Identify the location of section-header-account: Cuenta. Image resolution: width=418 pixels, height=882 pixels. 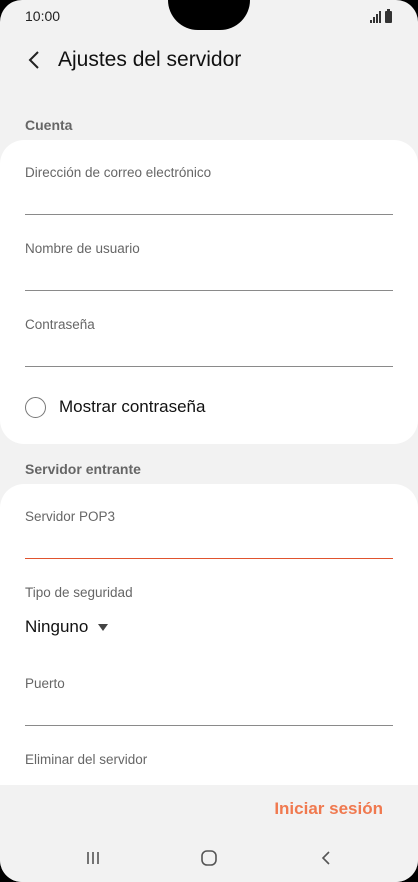
(49, 125).